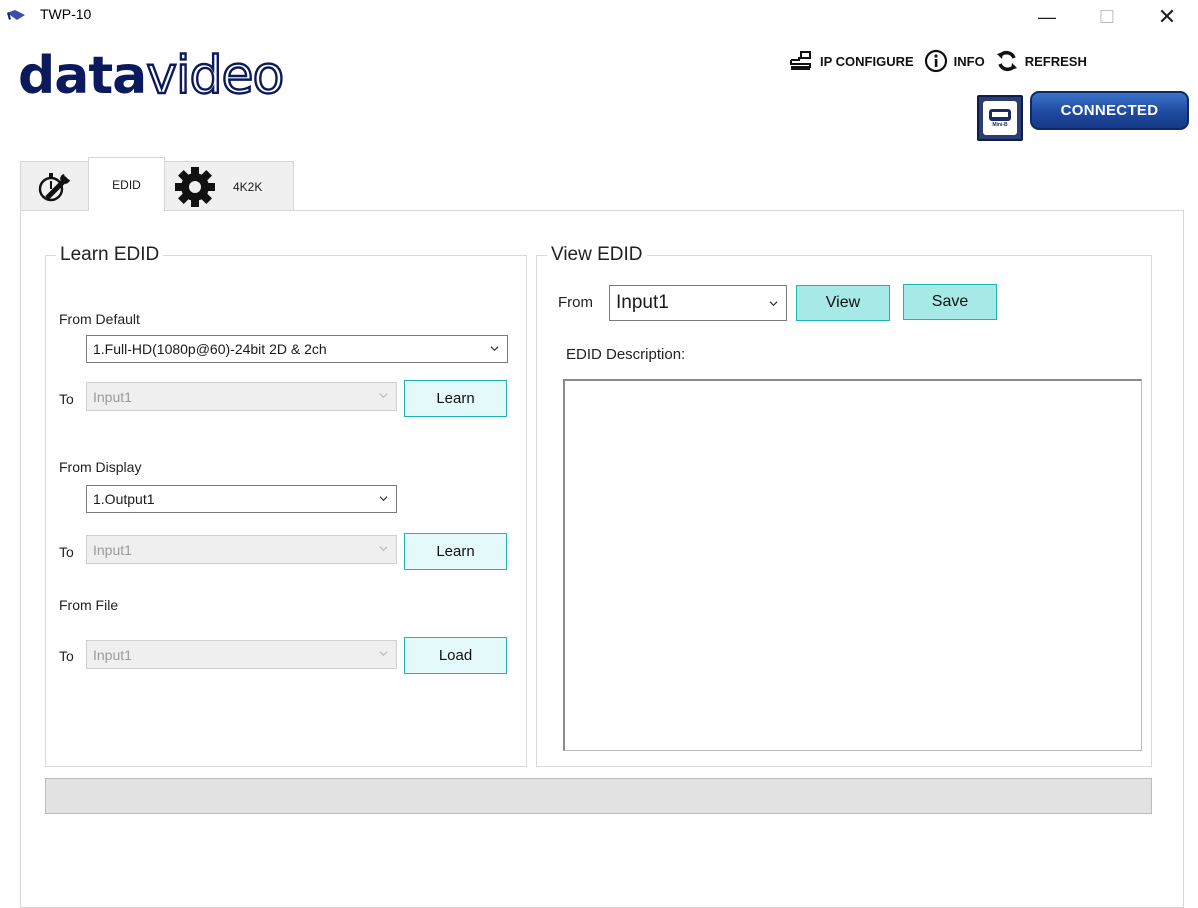  Describe the element at coordinates (1000, 125) in the screenshot. I see `usb-label: Mini-B` at that location.